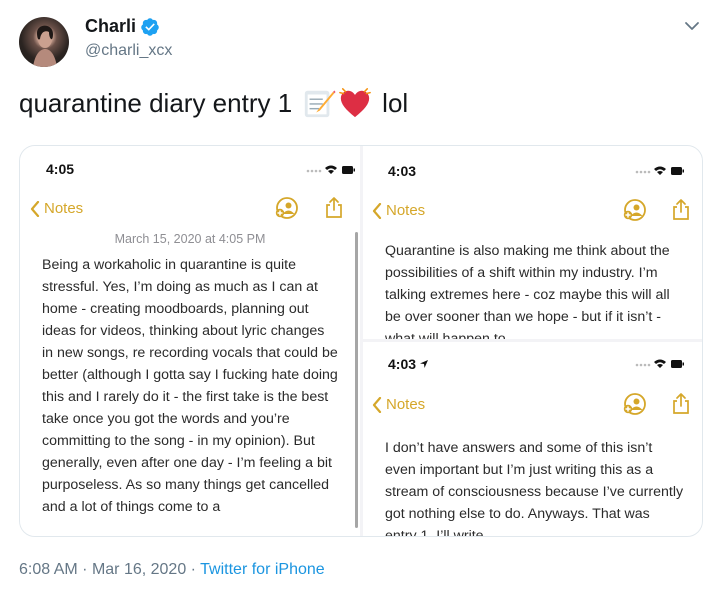 This screenshot has width=720, height=600. Describe the element at coordinates (262, 569) in the screenshot. I see `tweet-source-link: Twitter for iPhone` at that location.